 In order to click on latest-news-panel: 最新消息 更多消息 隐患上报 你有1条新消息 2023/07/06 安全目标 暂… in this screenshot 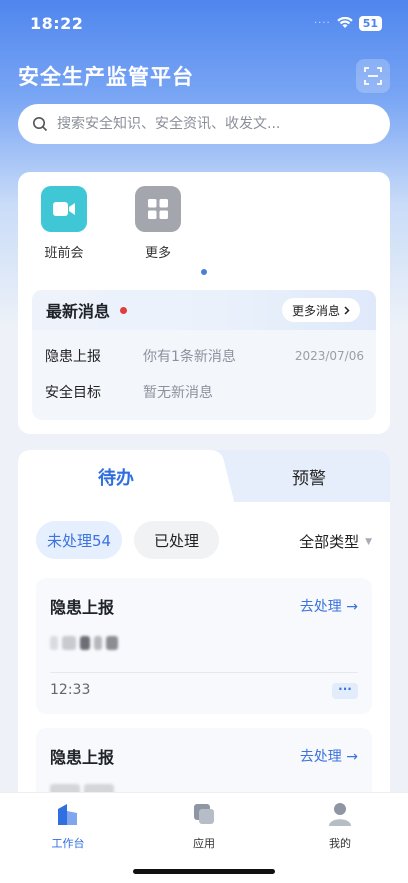, I will do `click(204, 355)`.